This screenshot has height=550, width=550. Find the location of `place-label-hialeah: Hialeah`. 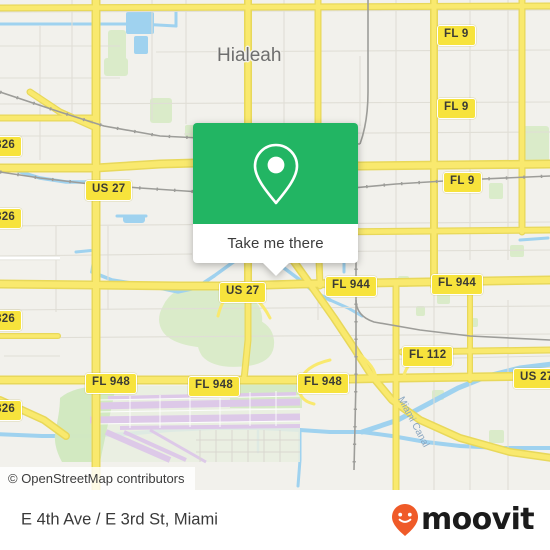

place-label-hialeah: Hialeah is located at coordinates (249, 55).